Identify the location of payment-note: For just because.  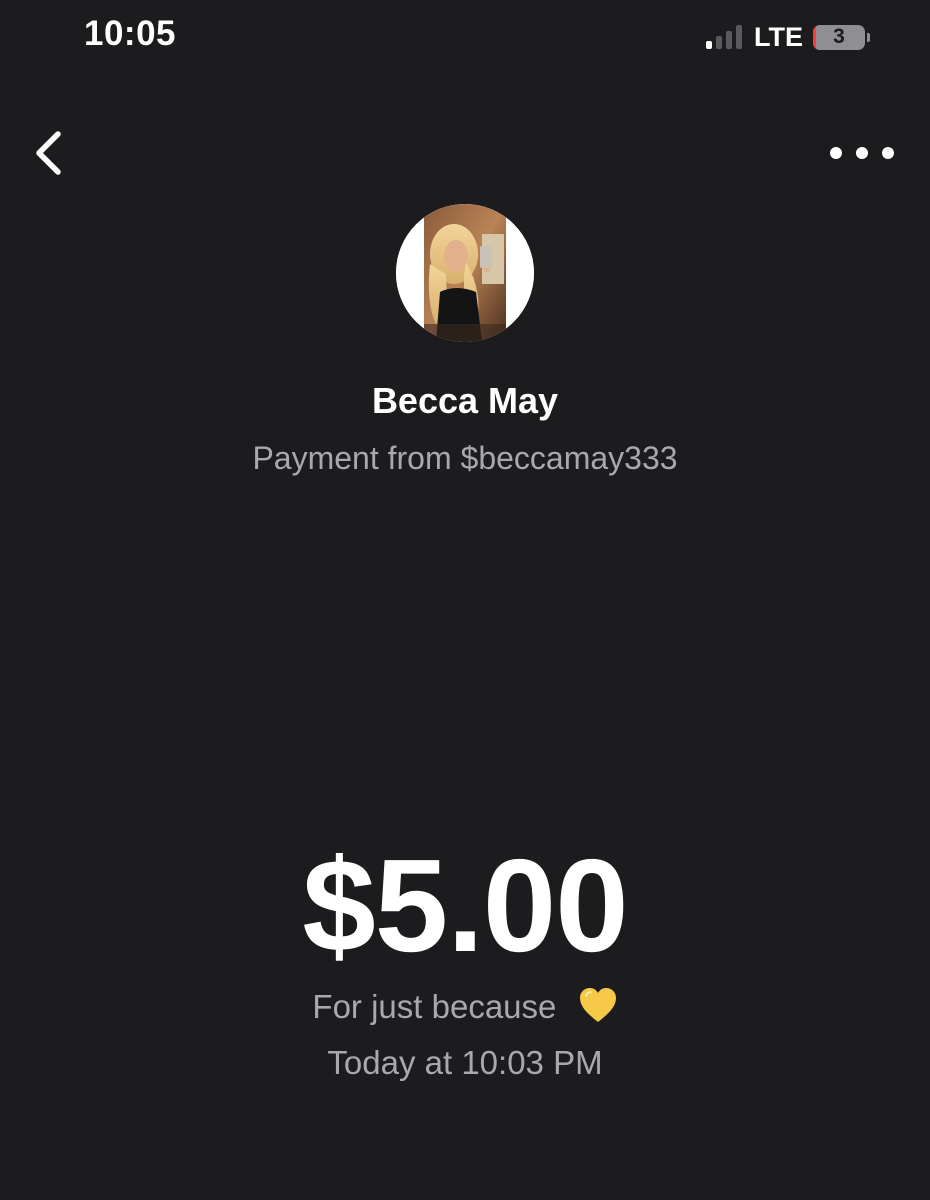
(465, 1009).